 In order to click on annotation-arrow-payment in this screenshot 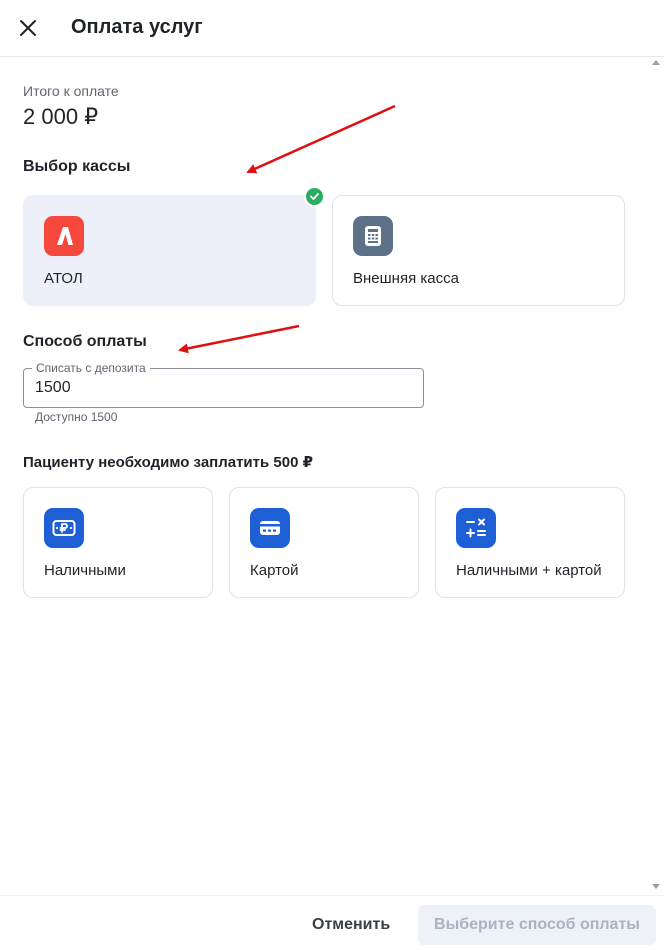, I will do `click(239, 339)`.